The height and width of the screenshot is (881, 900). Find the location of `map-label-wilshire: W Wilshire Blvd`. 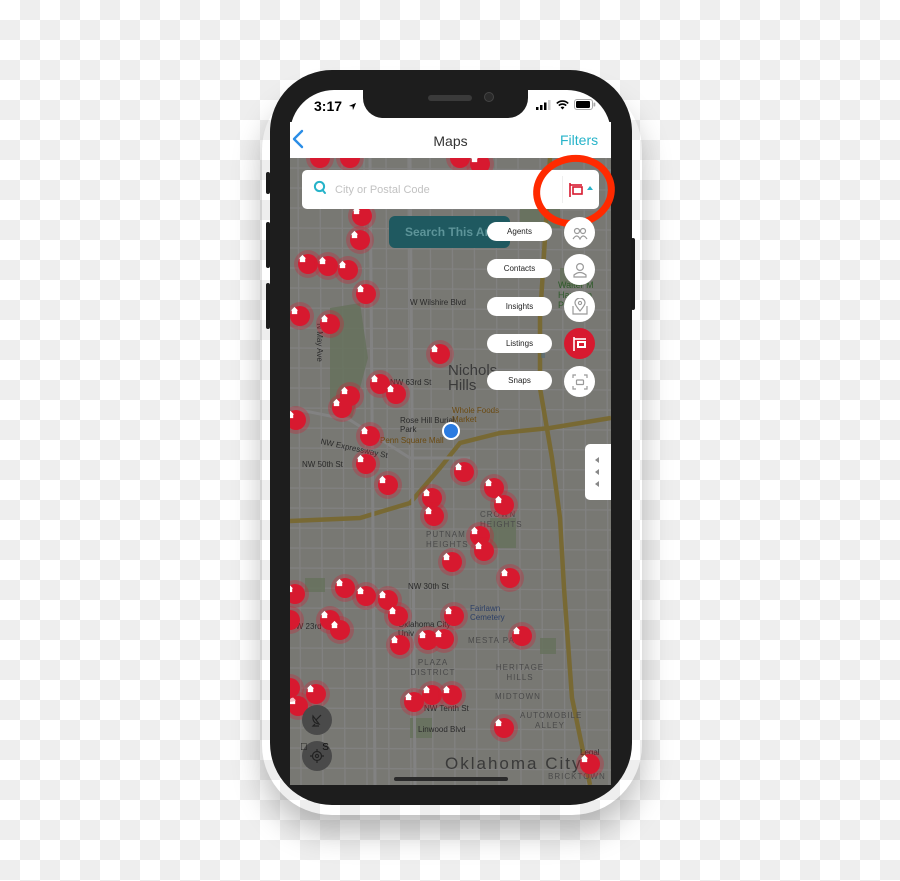

map-label-wilshire: W Wilshire Blvd is located at coordinates (438, 302).